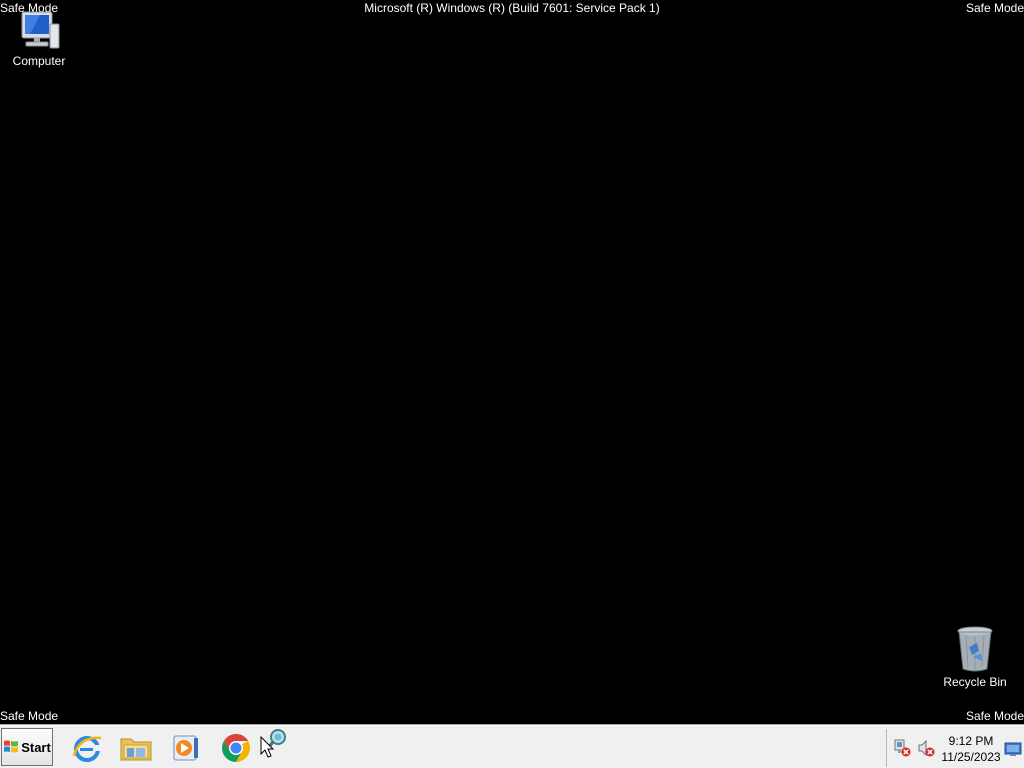 Image resolution: width=1024 pixels, height=768 pixels. What do you see at coordinates (971, 741) in the screenshot?
I see `clock-time: 9:12 PM` at bounding box center [971, 741].